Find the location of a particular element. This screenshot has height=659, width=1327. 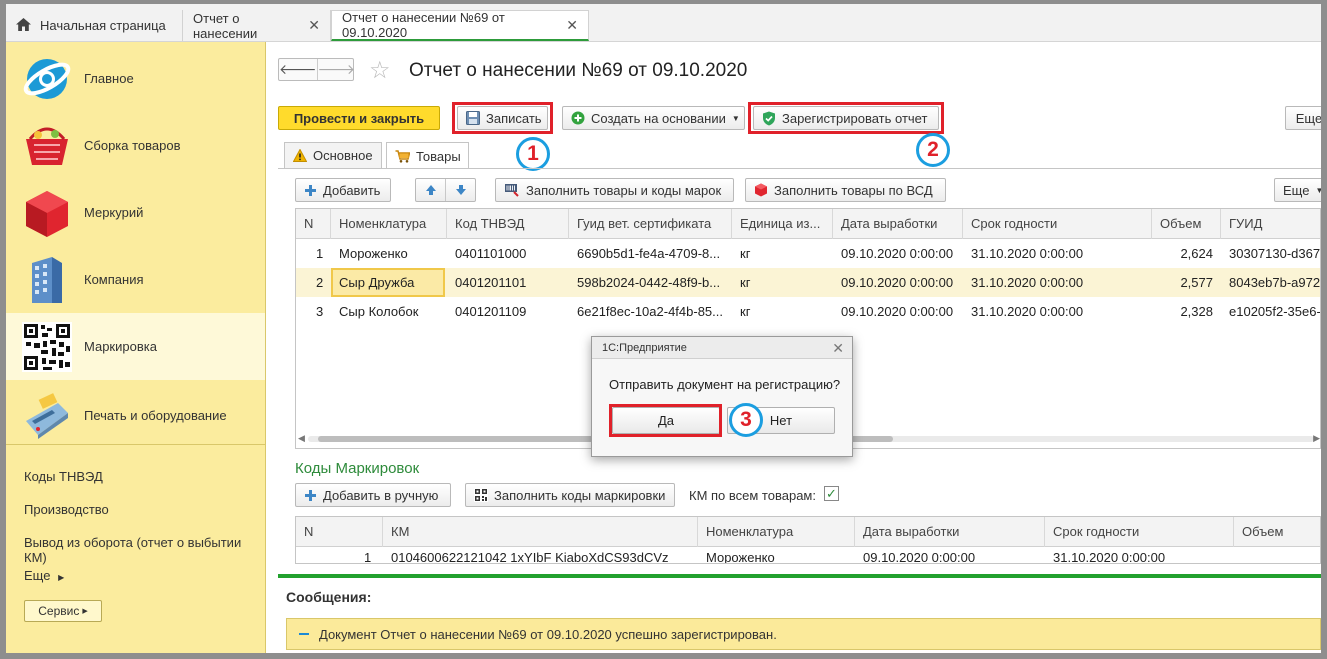

cell-tnved-code: 0401201101 is located at coordinates (491, 282).